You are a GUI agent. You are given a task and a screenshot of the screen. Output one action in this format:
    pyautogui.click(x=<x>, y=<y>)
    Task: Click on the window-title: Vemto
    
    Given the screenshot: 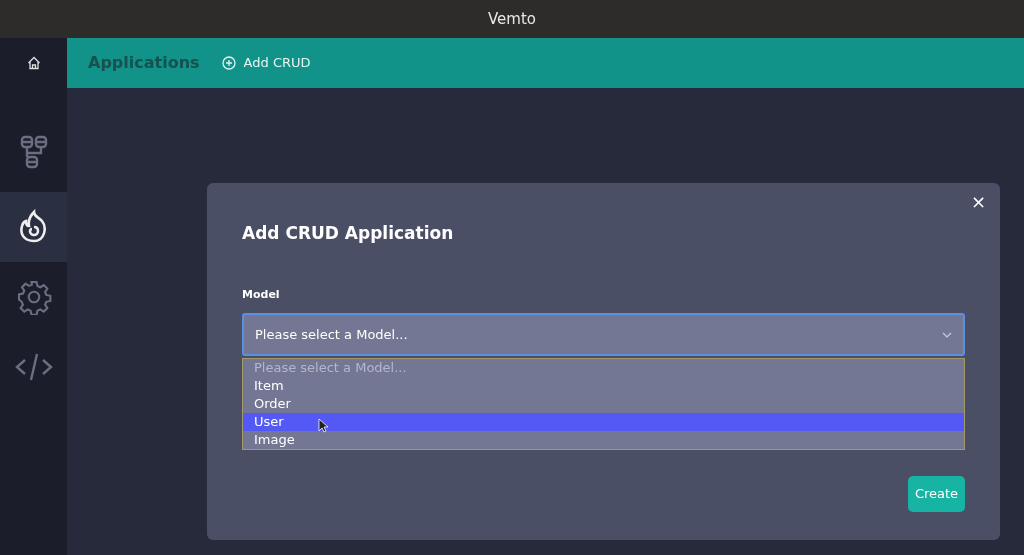 What is the action you would take?
    pyautogui.click(x=512, y=19)
    